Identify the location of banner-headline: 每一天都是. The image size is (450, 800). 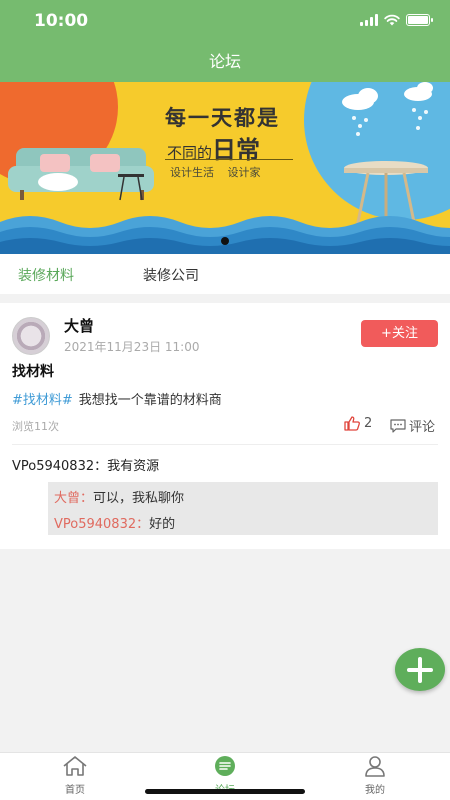
(222, 118).